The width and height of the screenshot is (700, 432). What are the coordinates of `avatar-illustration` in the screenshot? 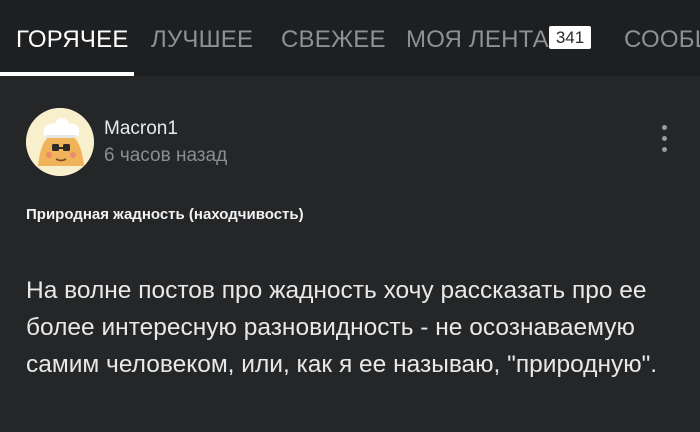 It's located at (60, 142).